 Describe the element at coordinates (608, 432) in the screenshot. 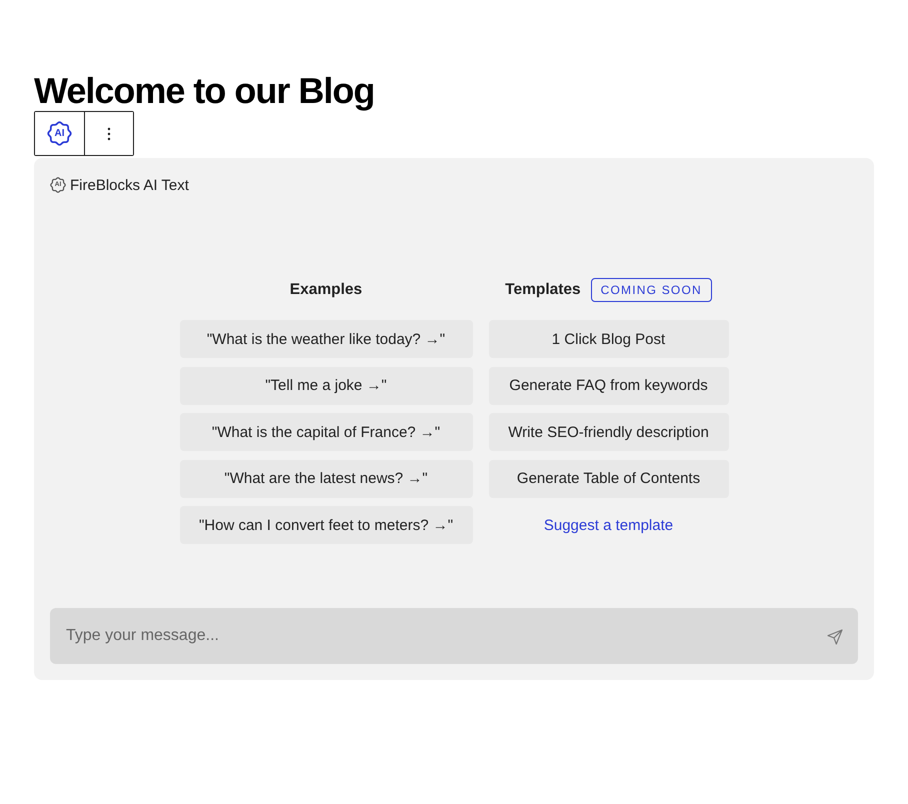

I see `template-button: Write SEO-friendly description` at that location.